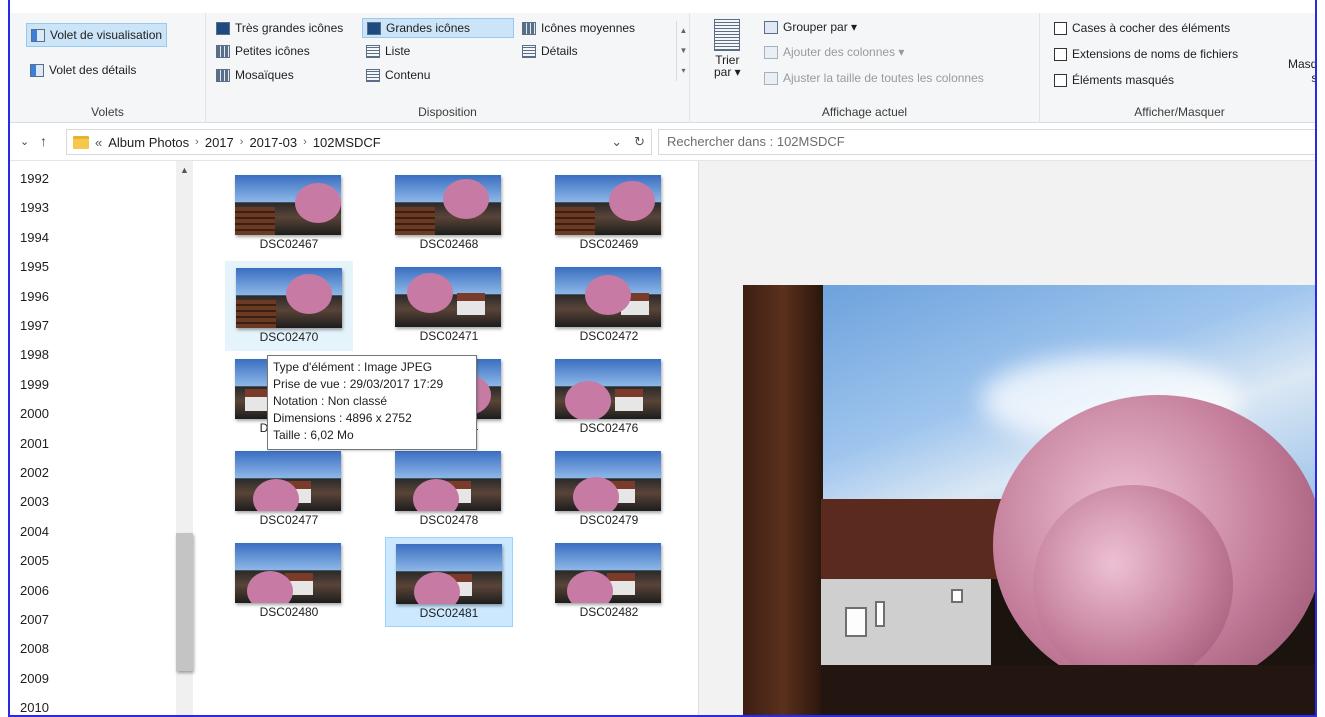 This screenshot has width=1325, height=717. Describe the element at coordinates (34, 178) in the screenshot. I see `nav-year-item: 1992` at that location.